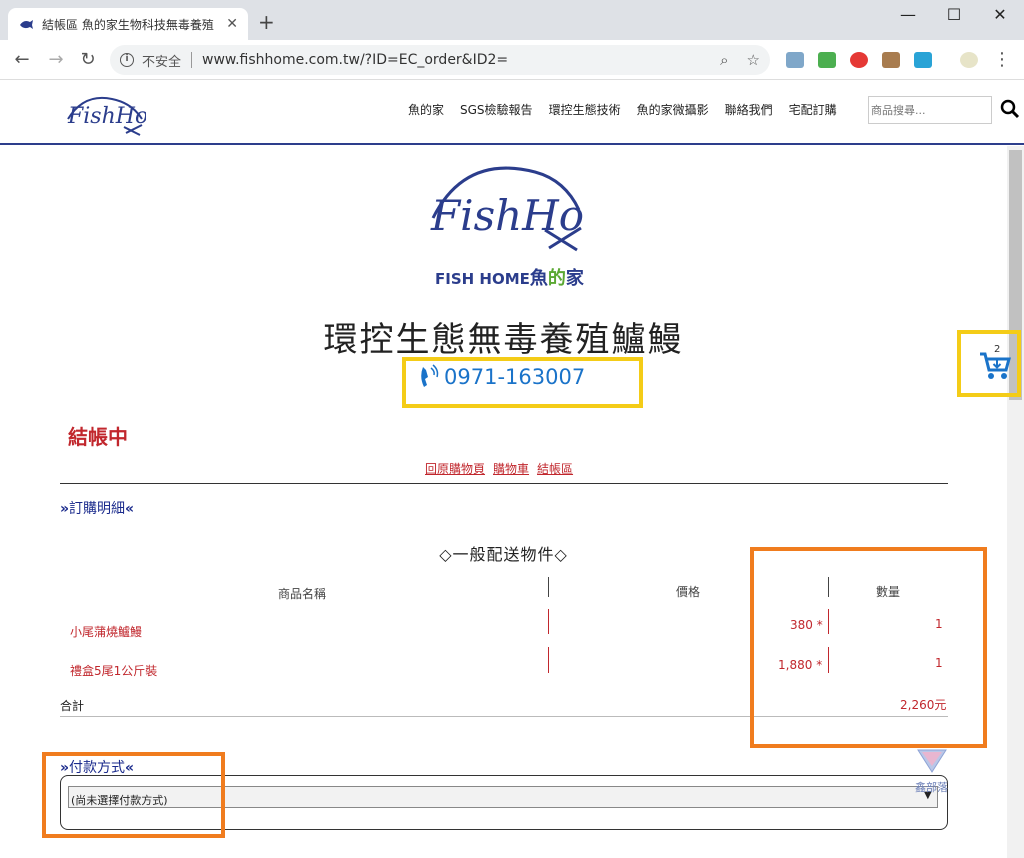  What do you see at coordinates (426, 109) in the screenshot?
I see `nav-item-home: 魚的家` at bounding box center [426, 109].